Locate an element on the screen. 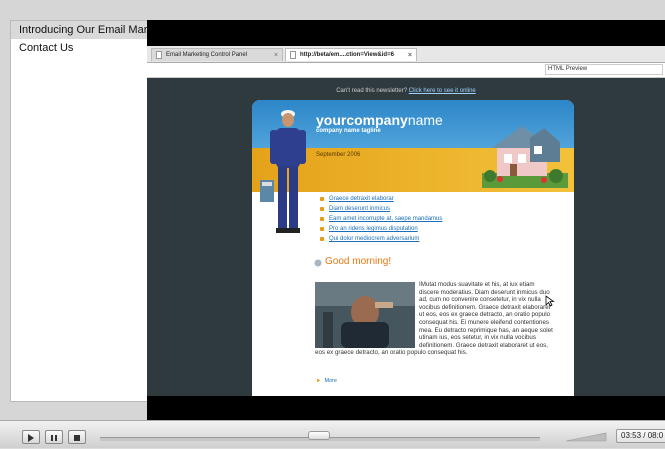 This screenshot has width=665, height=449. html-preview-label: HTML Preview is located at coordinates (568, 69).